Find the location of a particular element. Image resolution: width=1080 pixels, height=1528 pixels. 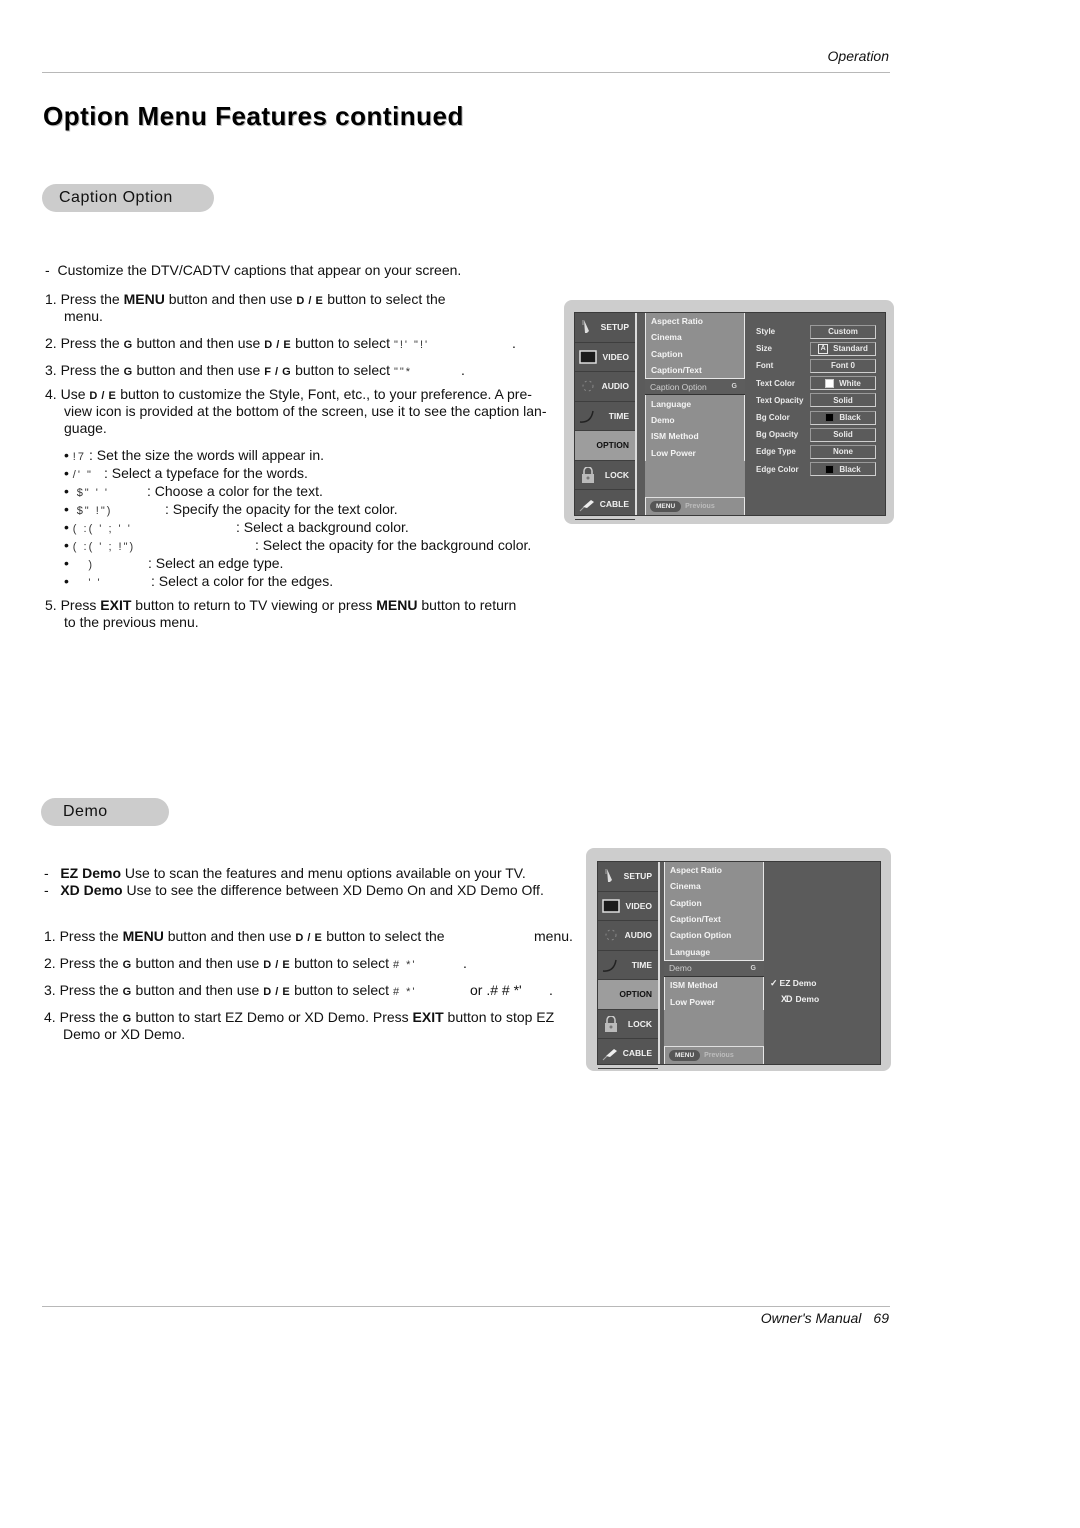

step-text: Press is located at coordinates (80, 605).